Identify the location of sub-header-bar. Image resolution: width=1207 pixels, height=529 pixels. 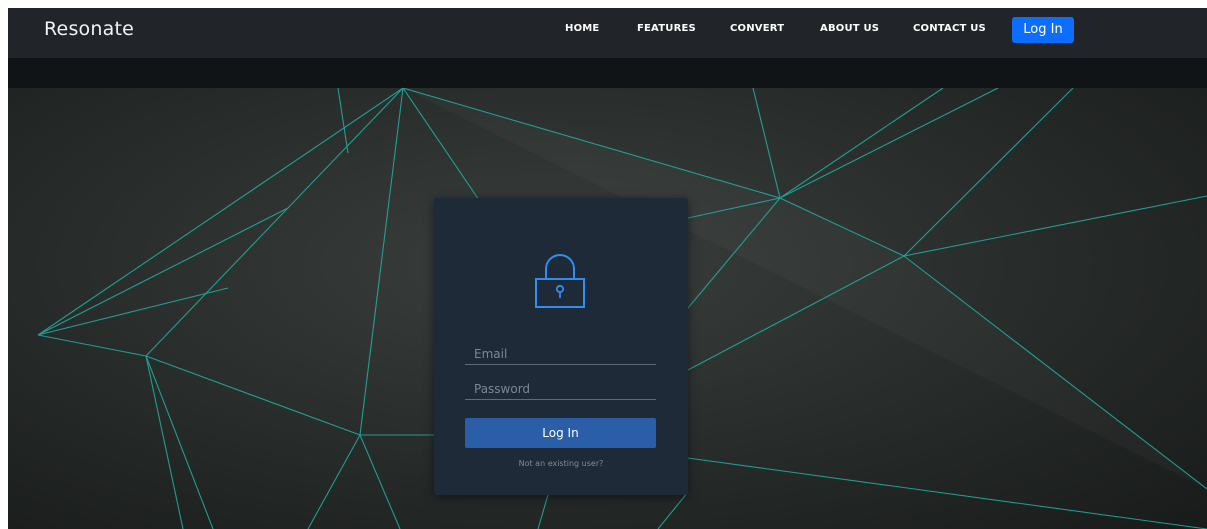
(607, 73).